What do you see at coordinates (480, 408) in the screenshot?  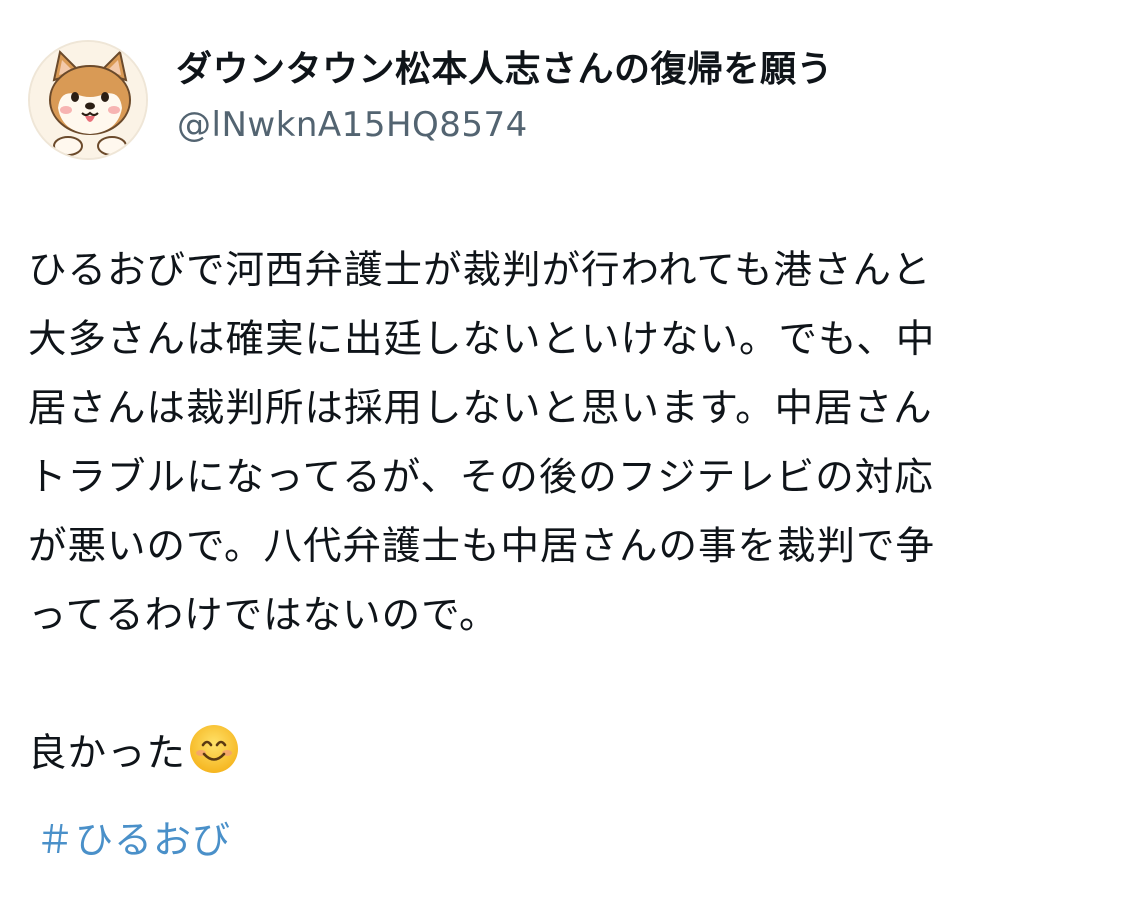 I see `tweet-line: 居さんは裁判所は採用しないと思います。中居さん` at bounding box center [480, 408].